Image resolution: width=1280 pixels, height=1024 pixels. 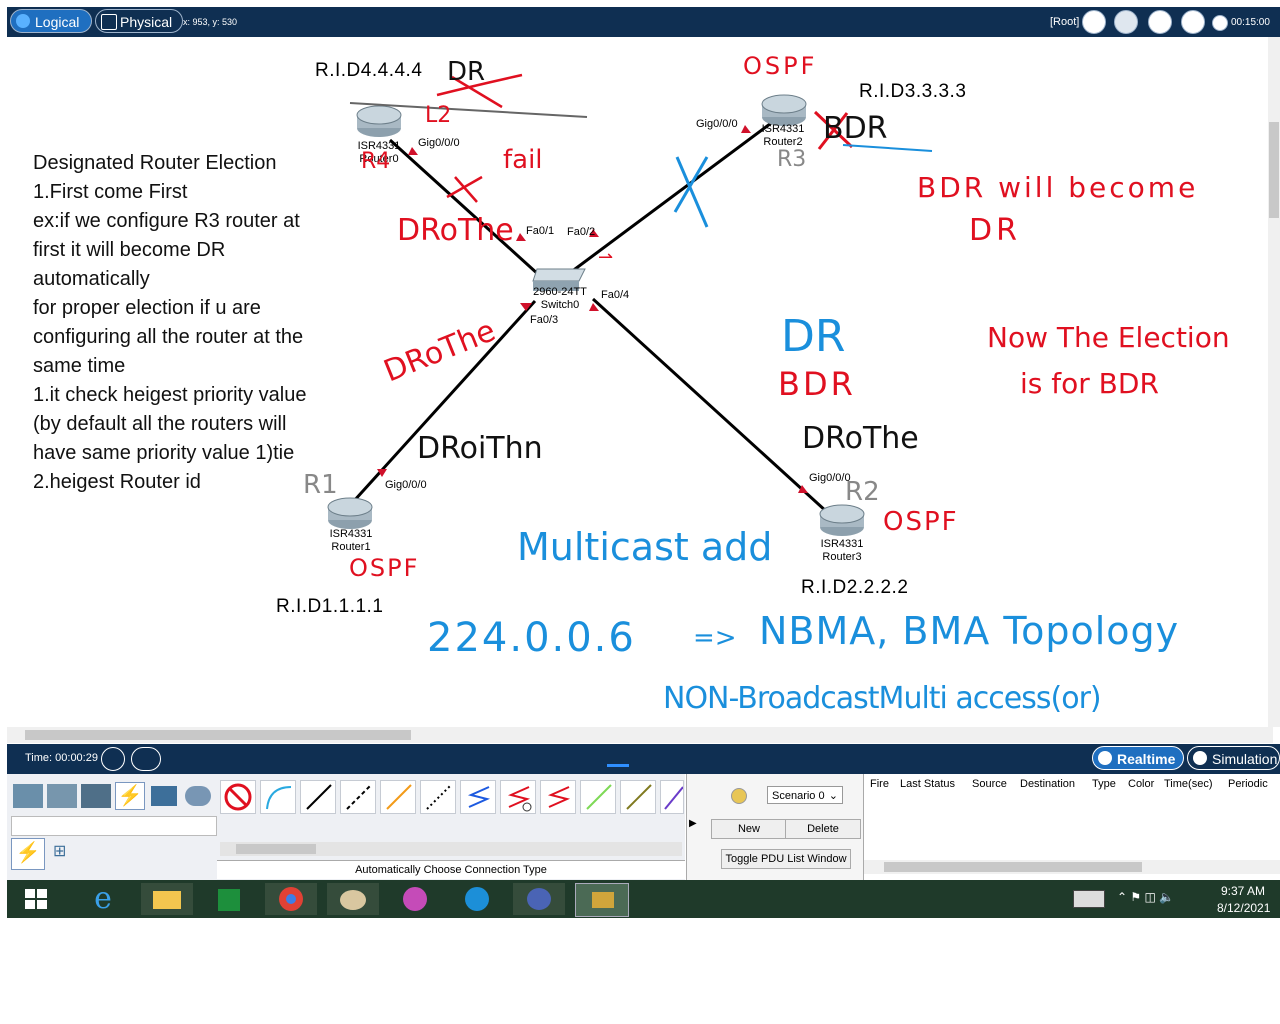 I want to click on switch-port-fa03: Fa0/3, so click(x=544, y=320).